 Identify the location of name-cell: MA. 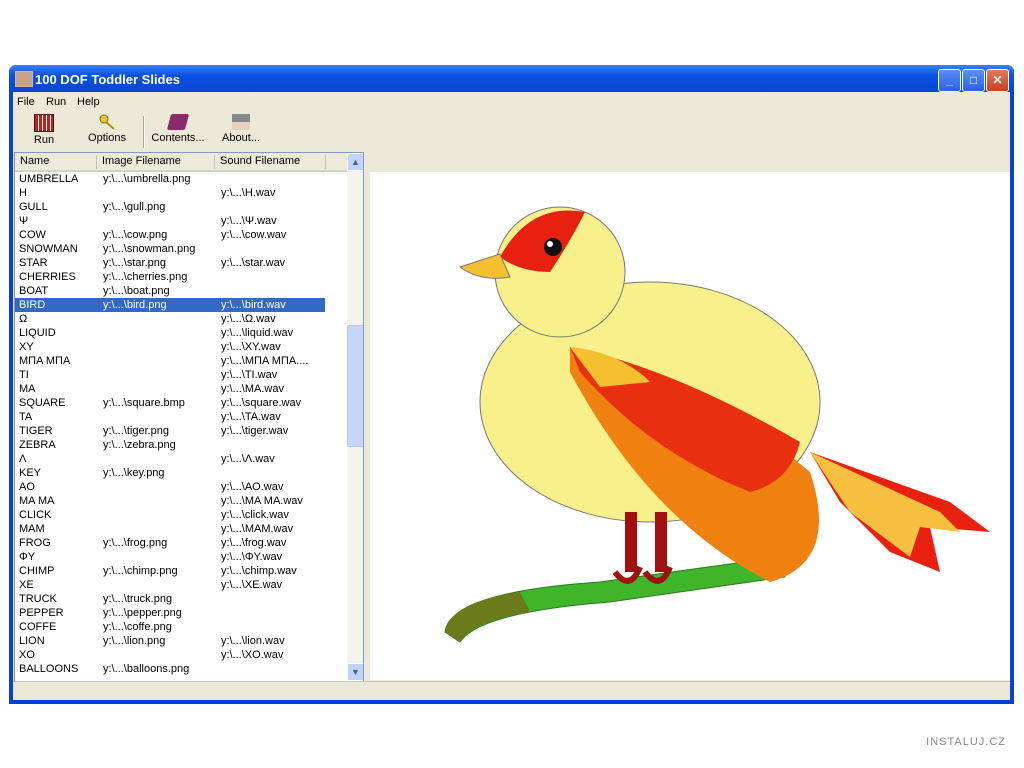
(27, 389).